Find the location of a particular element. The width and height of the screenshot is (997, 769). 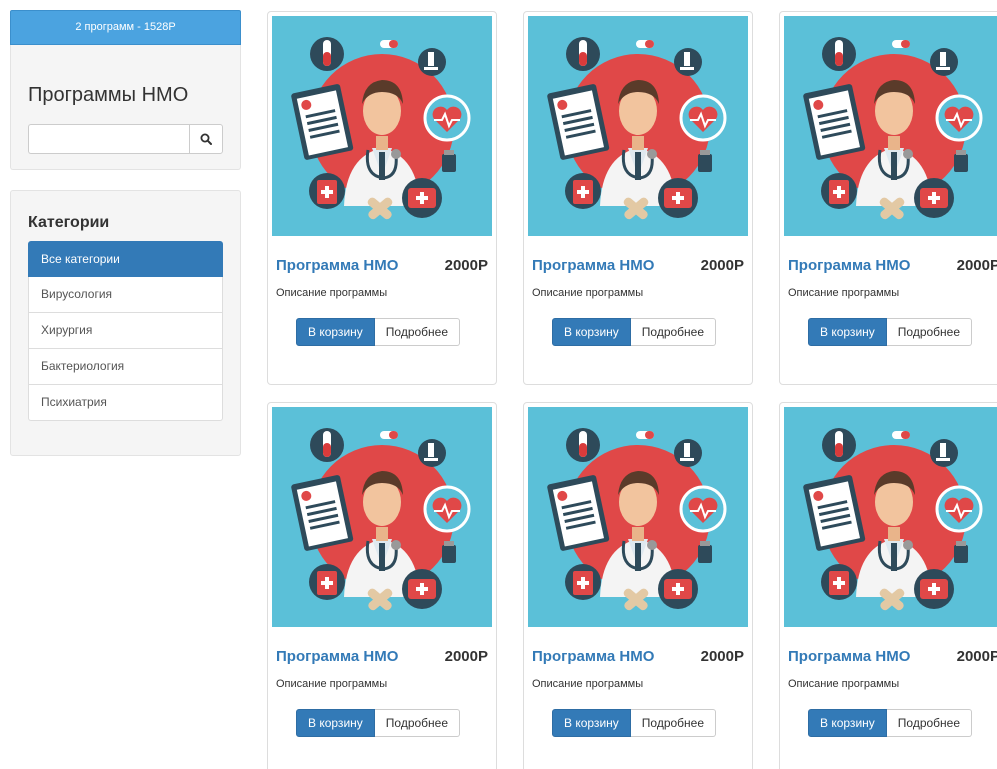

search-bar is located at coordinates (125, 139).